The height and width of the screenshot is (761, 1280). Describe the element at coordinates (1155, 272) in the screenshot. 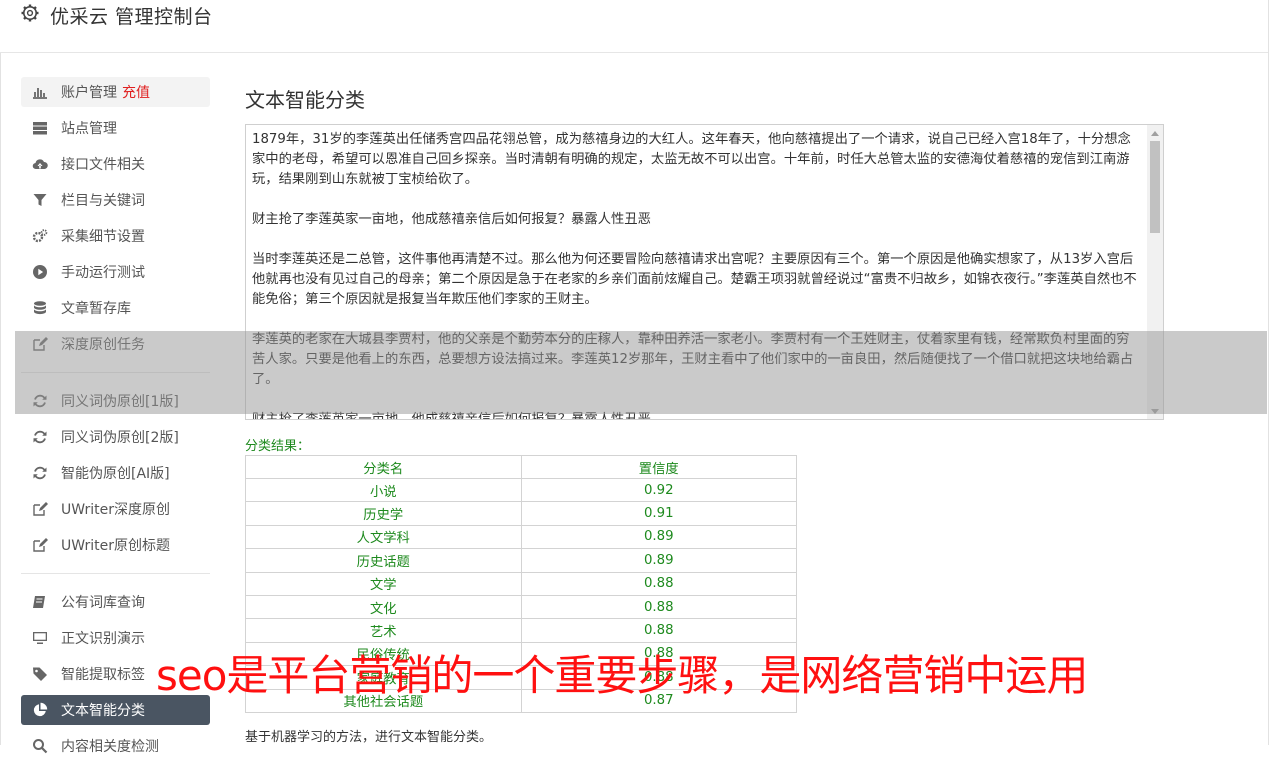

I see `textarea-scrollbar` at that location.